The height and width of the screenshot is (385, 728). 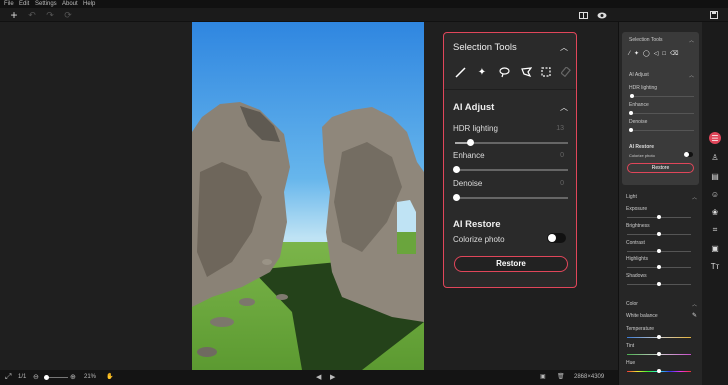 What do you see at coordinates (602, 15) in the screenshot?
I see `eye-icon` at bounding box center [602, 15].